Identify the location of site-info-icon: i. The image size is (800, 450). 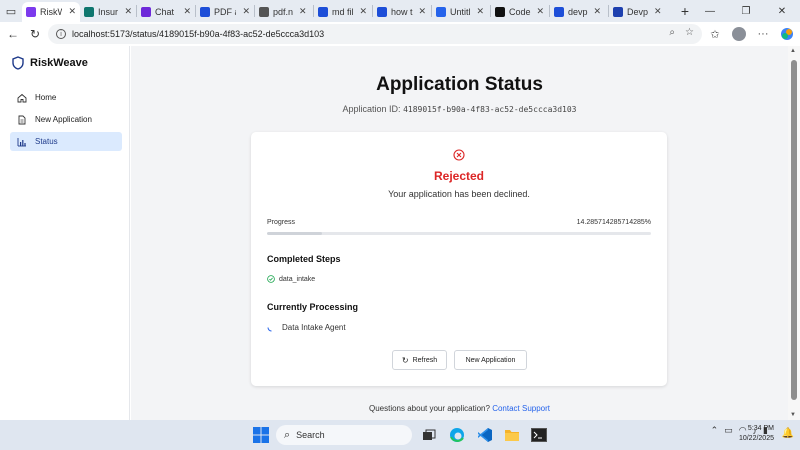
(61, 34).